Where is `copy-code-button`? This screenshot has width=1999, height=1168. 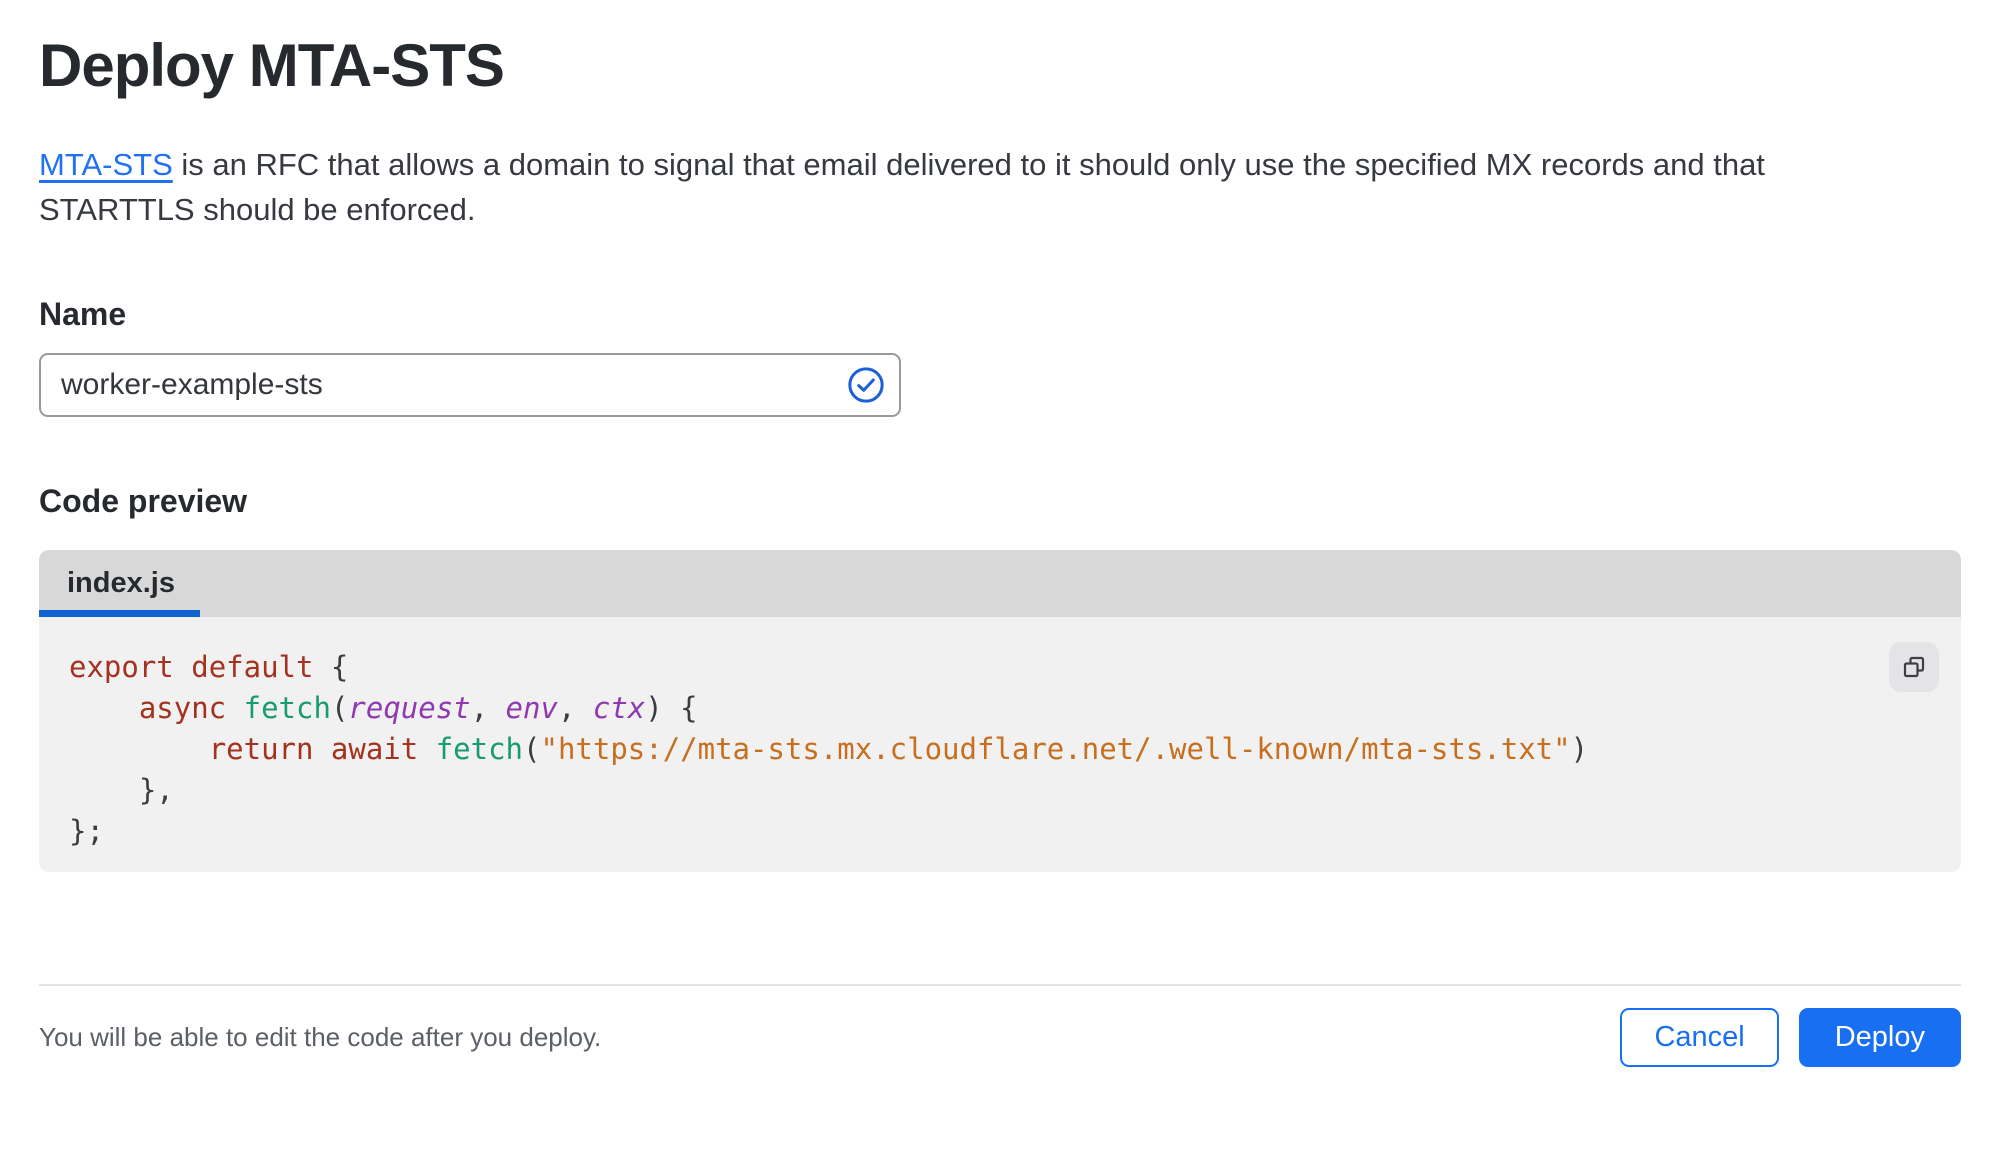 copy-code-button is located at coordinates (1914, 667).